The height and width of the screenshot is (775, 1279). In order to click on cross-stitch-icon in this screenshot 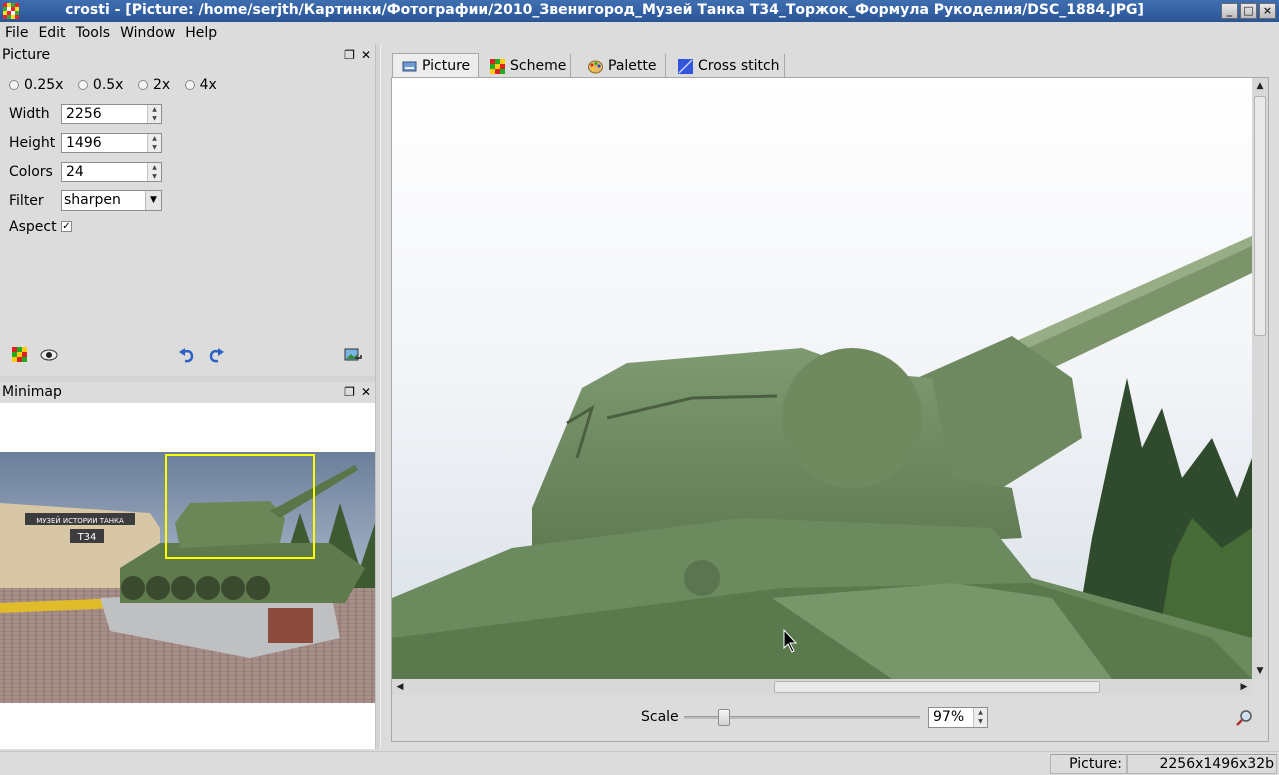, I will do `click(685, 66)`.